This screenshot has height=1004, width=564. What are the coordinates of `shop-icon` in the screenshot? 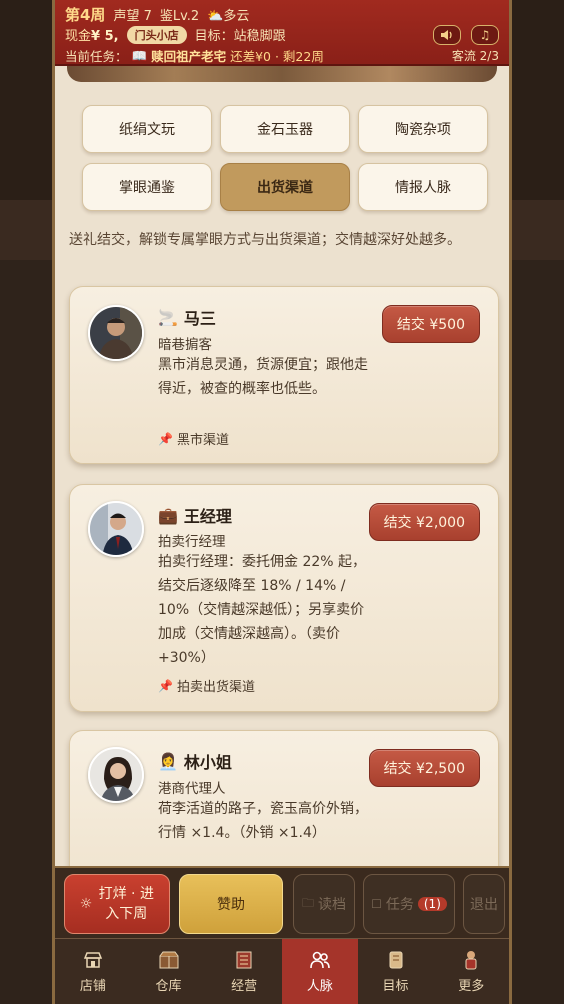 It's located at (93, 960).